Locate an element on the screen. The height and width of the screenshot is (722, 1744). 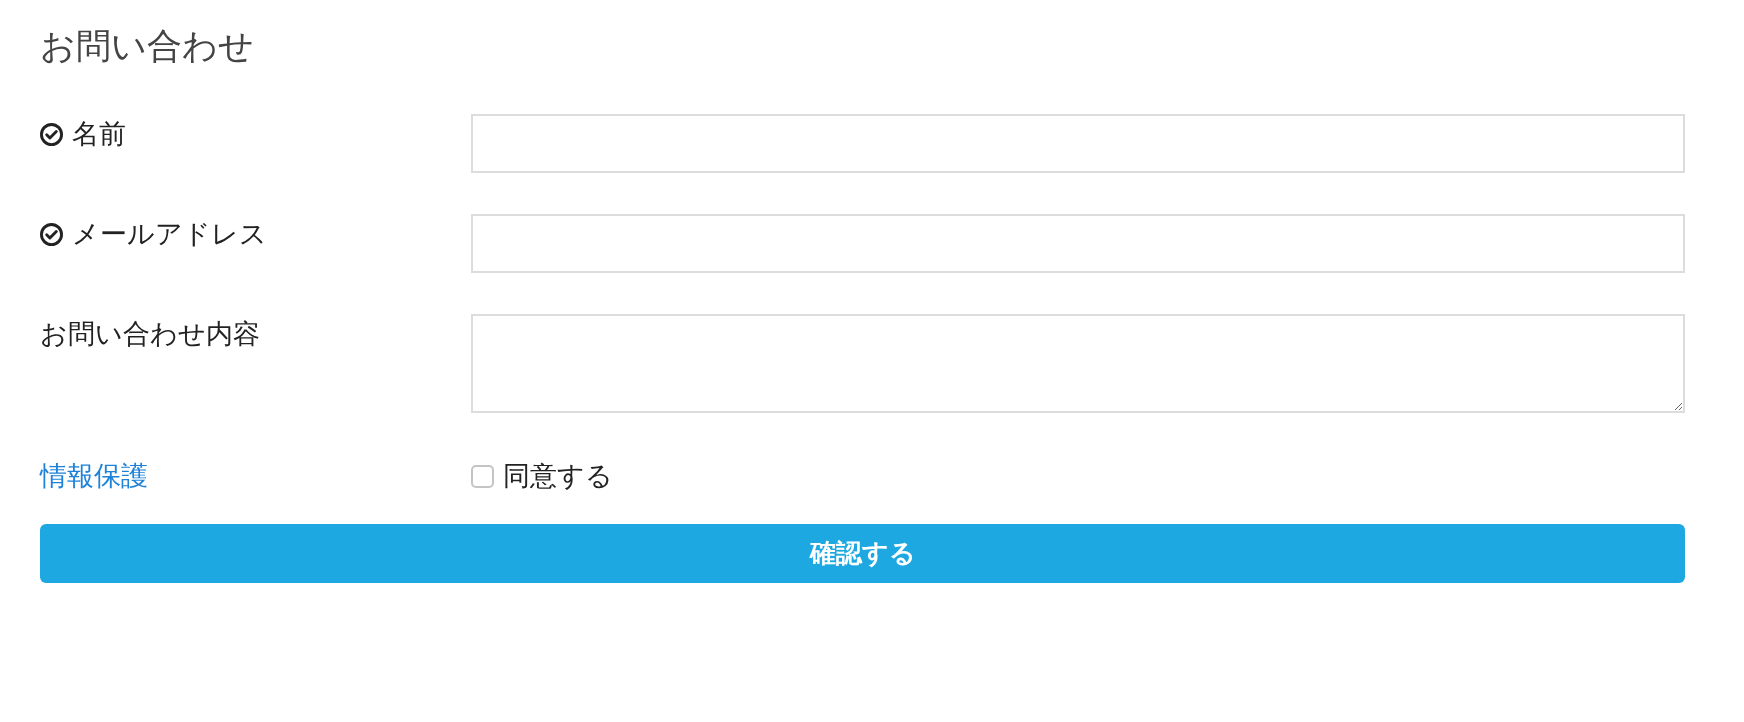
field-label: メールアドレス is located at coordinates (169, 234).